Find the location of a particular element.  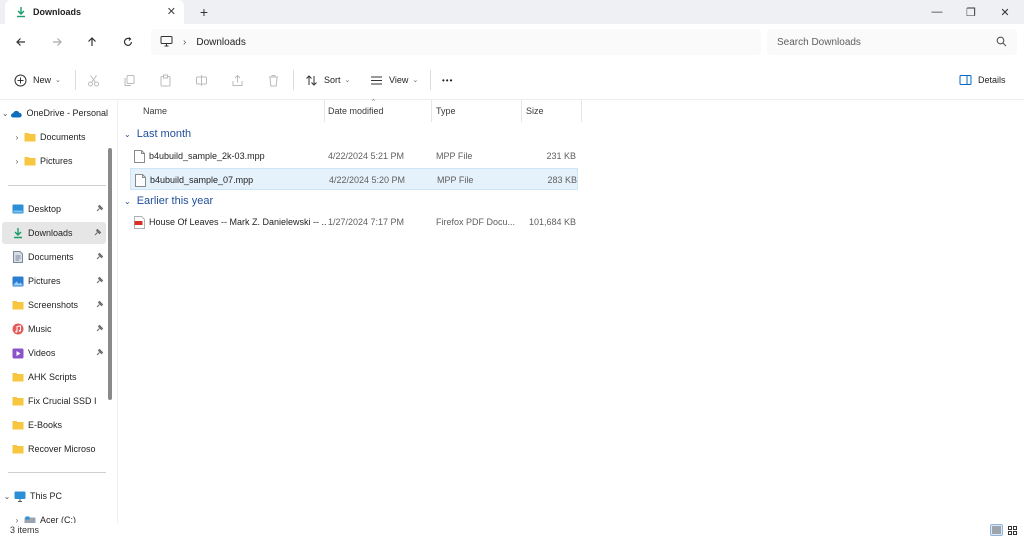

arrow-left-icon is located at coordinates (20, 42).